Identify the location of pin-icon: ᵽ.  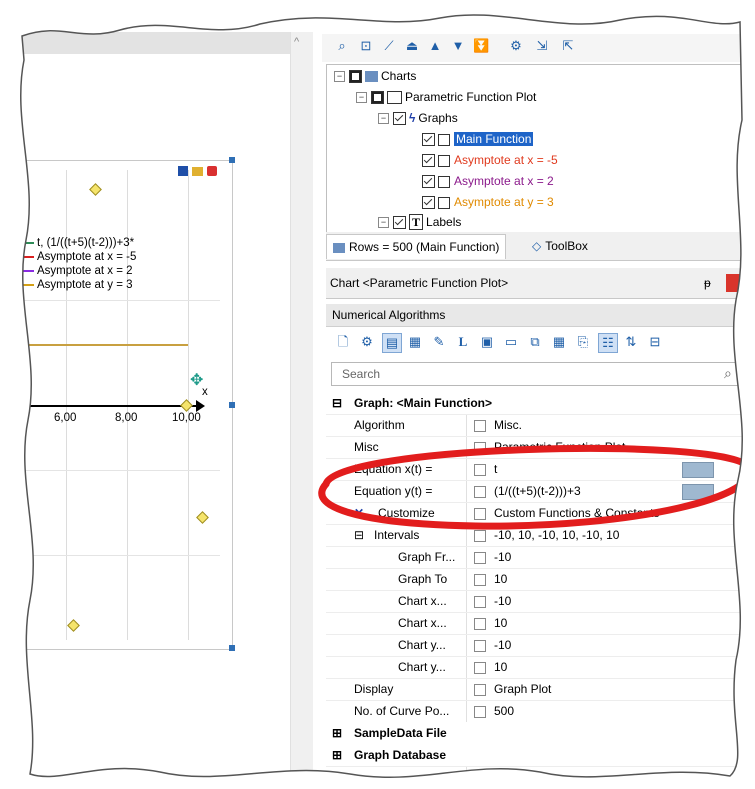
(707, 283).